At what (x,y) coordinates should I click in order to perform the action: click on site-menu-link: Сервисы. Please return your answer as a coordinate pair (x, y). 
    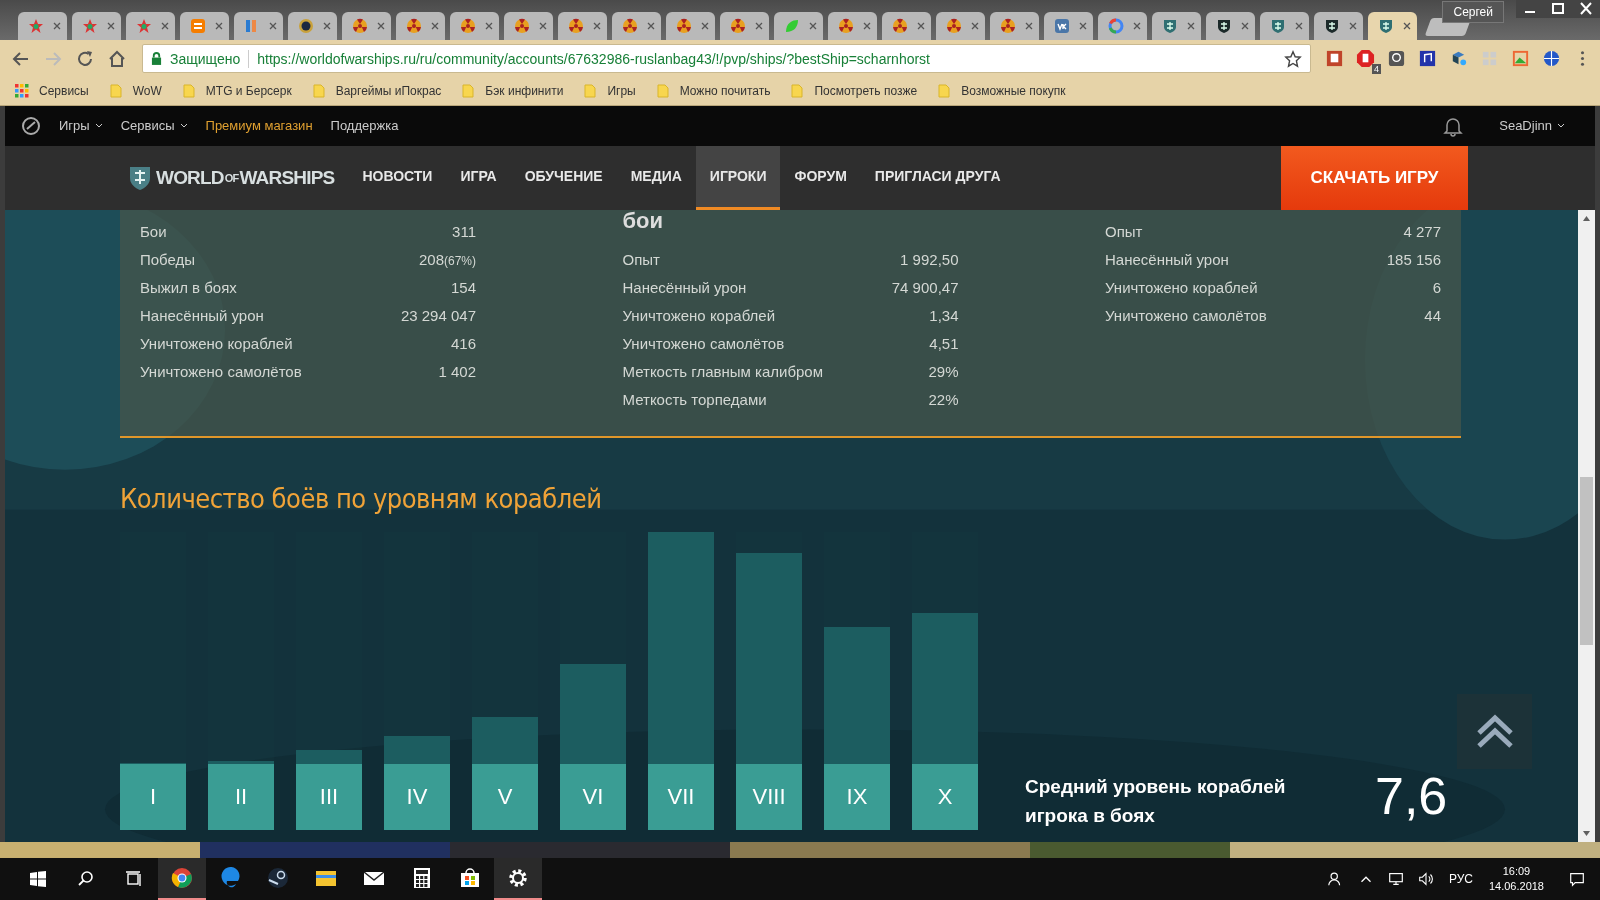
    Looking at the image, I should click on (154, 126).